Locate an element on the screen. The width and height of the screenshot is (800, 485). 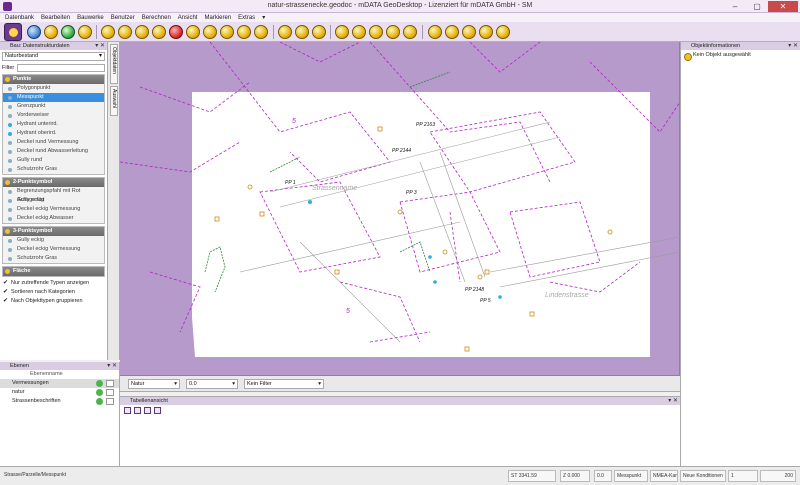
minimize-button: – is located at coordinates (735, 6).